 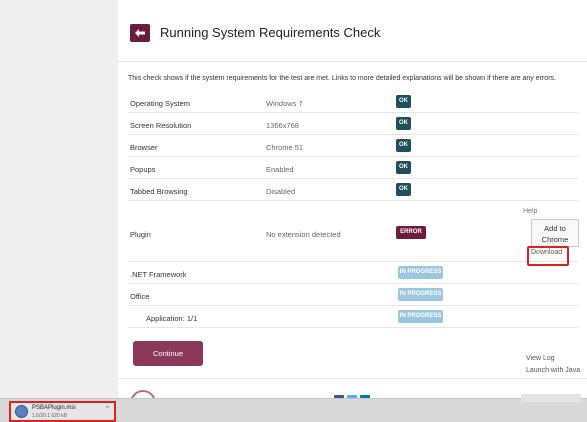 I want to click on table-row: Operating System Windows 7 OK, so click(x=353, y=102).